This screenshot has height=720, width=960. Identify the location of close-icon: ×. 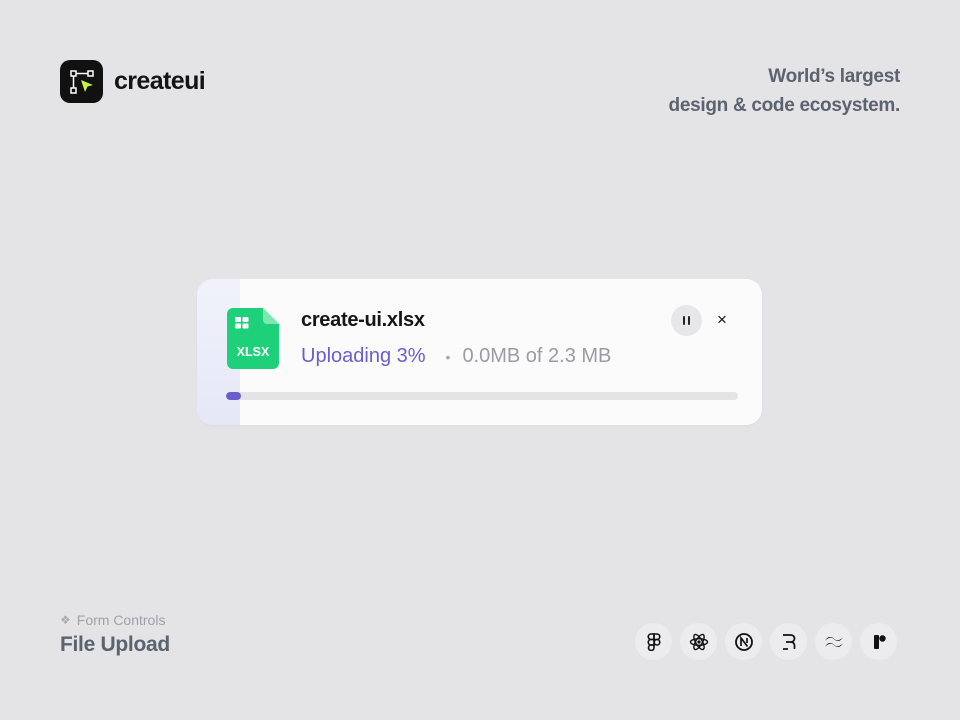
(722, 319).